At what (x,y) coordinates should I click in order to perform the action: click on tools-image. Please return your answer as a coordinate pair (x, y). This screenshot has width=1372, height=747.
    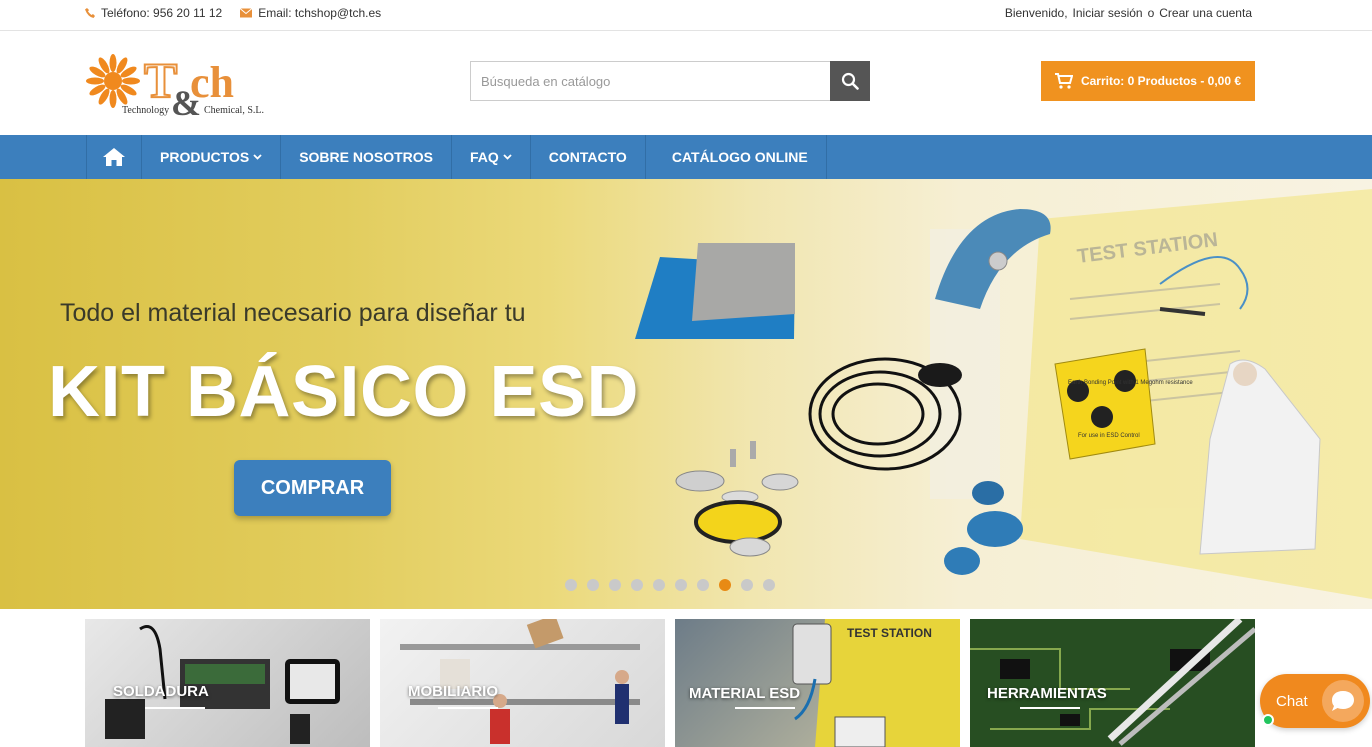
    Looking at the image, I should click on (1112, 683).